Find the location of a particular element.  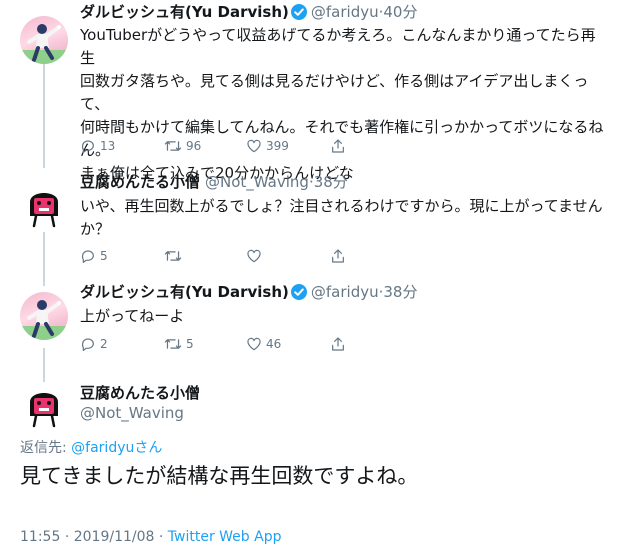

tweet-actions: 5 is located at coordinates (230, 256).